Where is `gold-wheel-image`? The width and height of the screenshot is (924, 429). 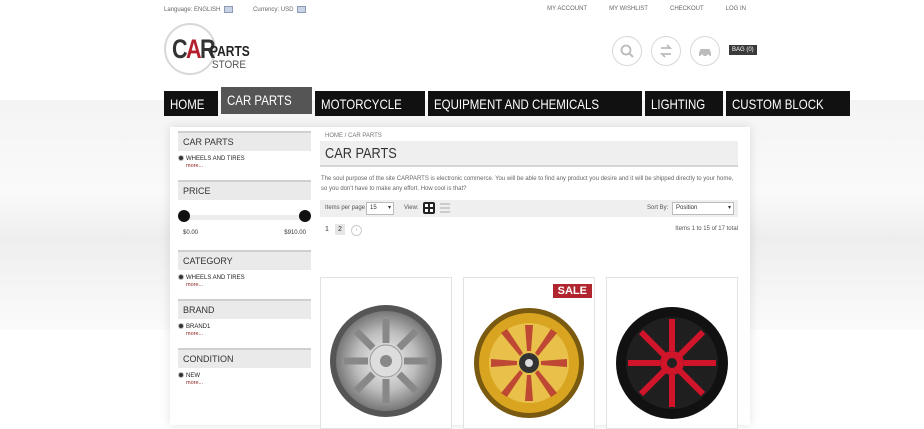
gold-wheel-image is located at coordinates (529, 363).